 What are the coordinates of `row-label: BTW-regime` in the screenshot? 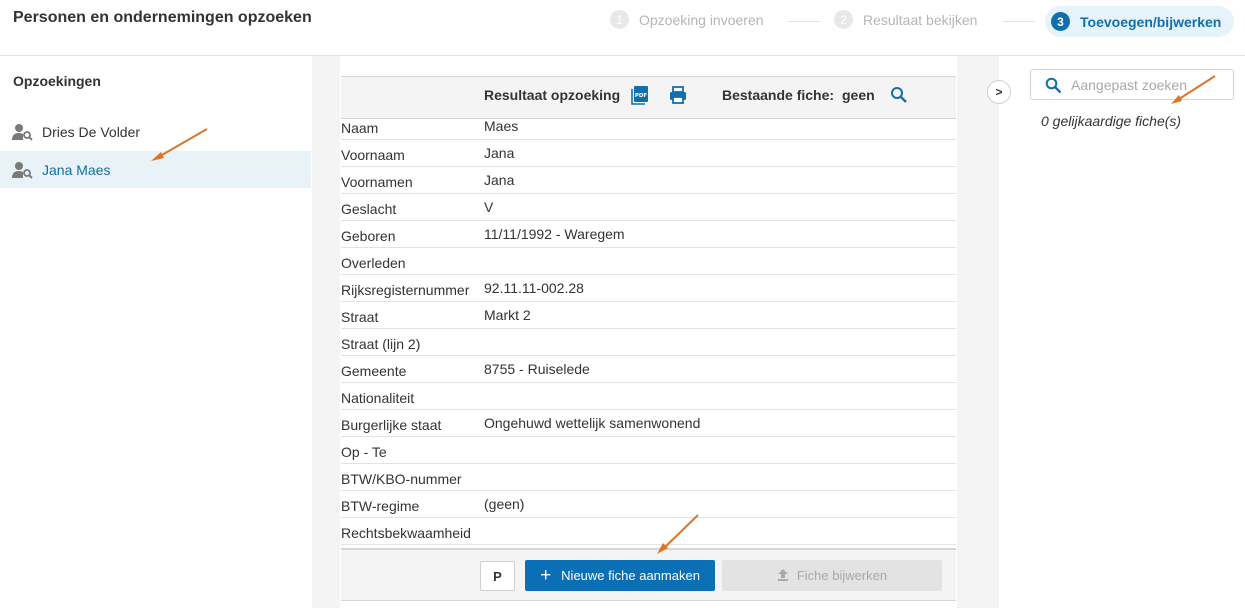 It's located at (380, 506).